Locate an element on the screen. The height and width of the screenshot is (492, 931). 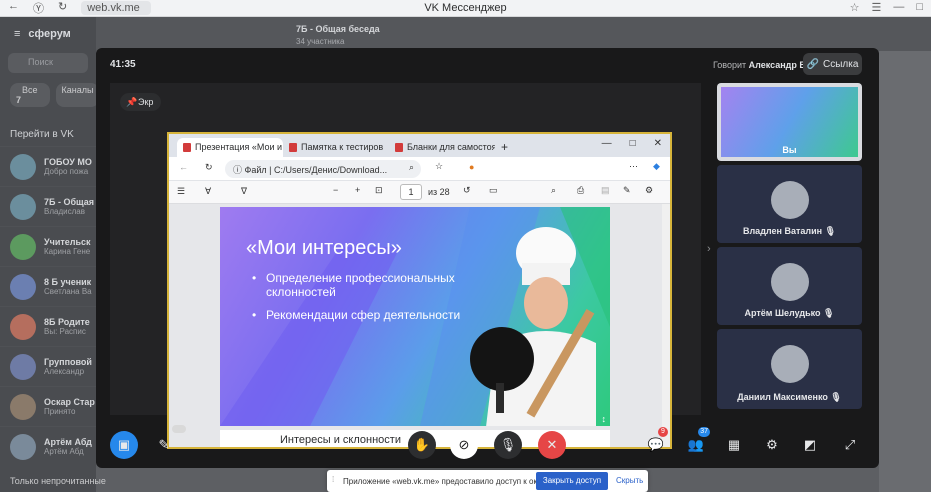
menu-icon: ≡ is located at coordinates (17, 34).